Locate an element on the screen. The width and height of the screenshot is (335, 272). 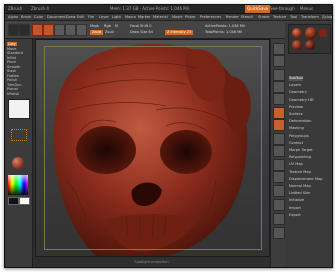
persp-button is located at coordinates (279, 113).